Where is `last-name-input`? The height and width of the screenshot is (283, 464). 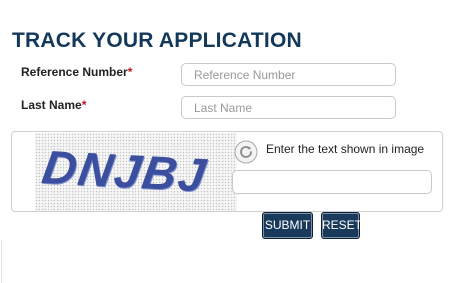
last-name-input is located at coordinates (288, 107).